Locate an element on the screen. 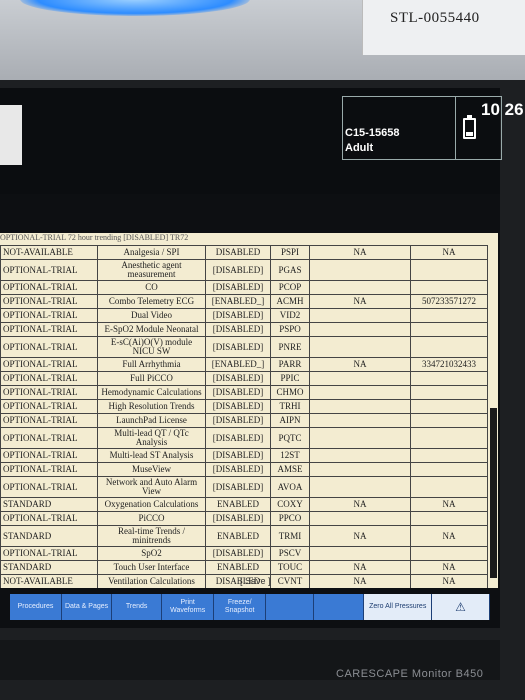 The height and width of the screenshot is (700, 525). feature-code-cell: AIPN is located at coordinates (290, 420).